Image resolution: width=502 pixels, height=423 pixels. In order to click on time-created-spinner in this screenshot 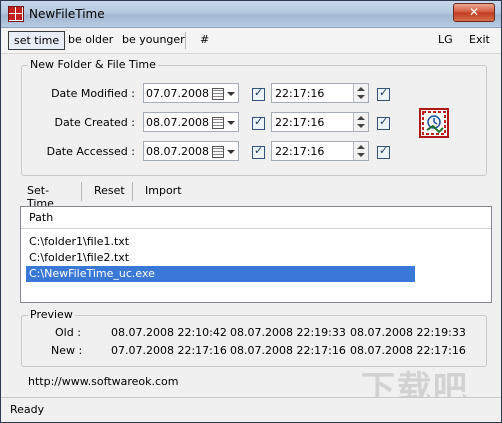, I will do `click(360, 122)`.